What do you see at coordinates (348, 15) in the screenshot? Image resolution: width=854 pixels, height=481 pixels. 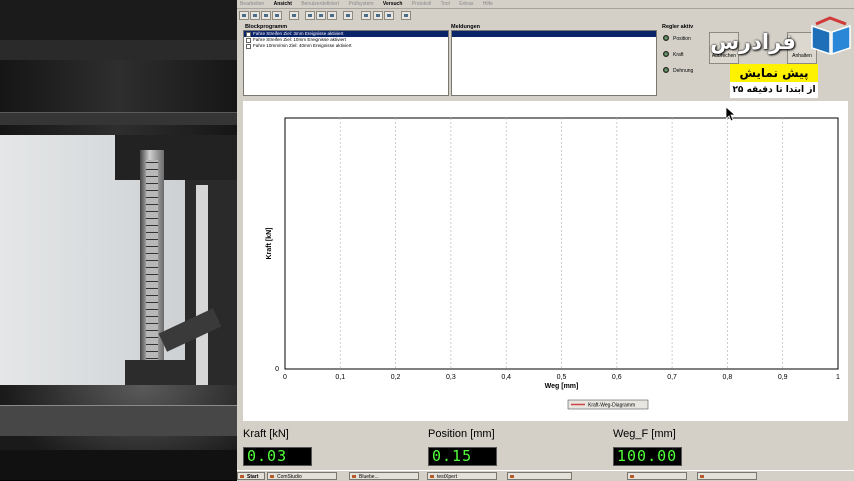 I see `settings-icon` at bounding box center [348, 15].